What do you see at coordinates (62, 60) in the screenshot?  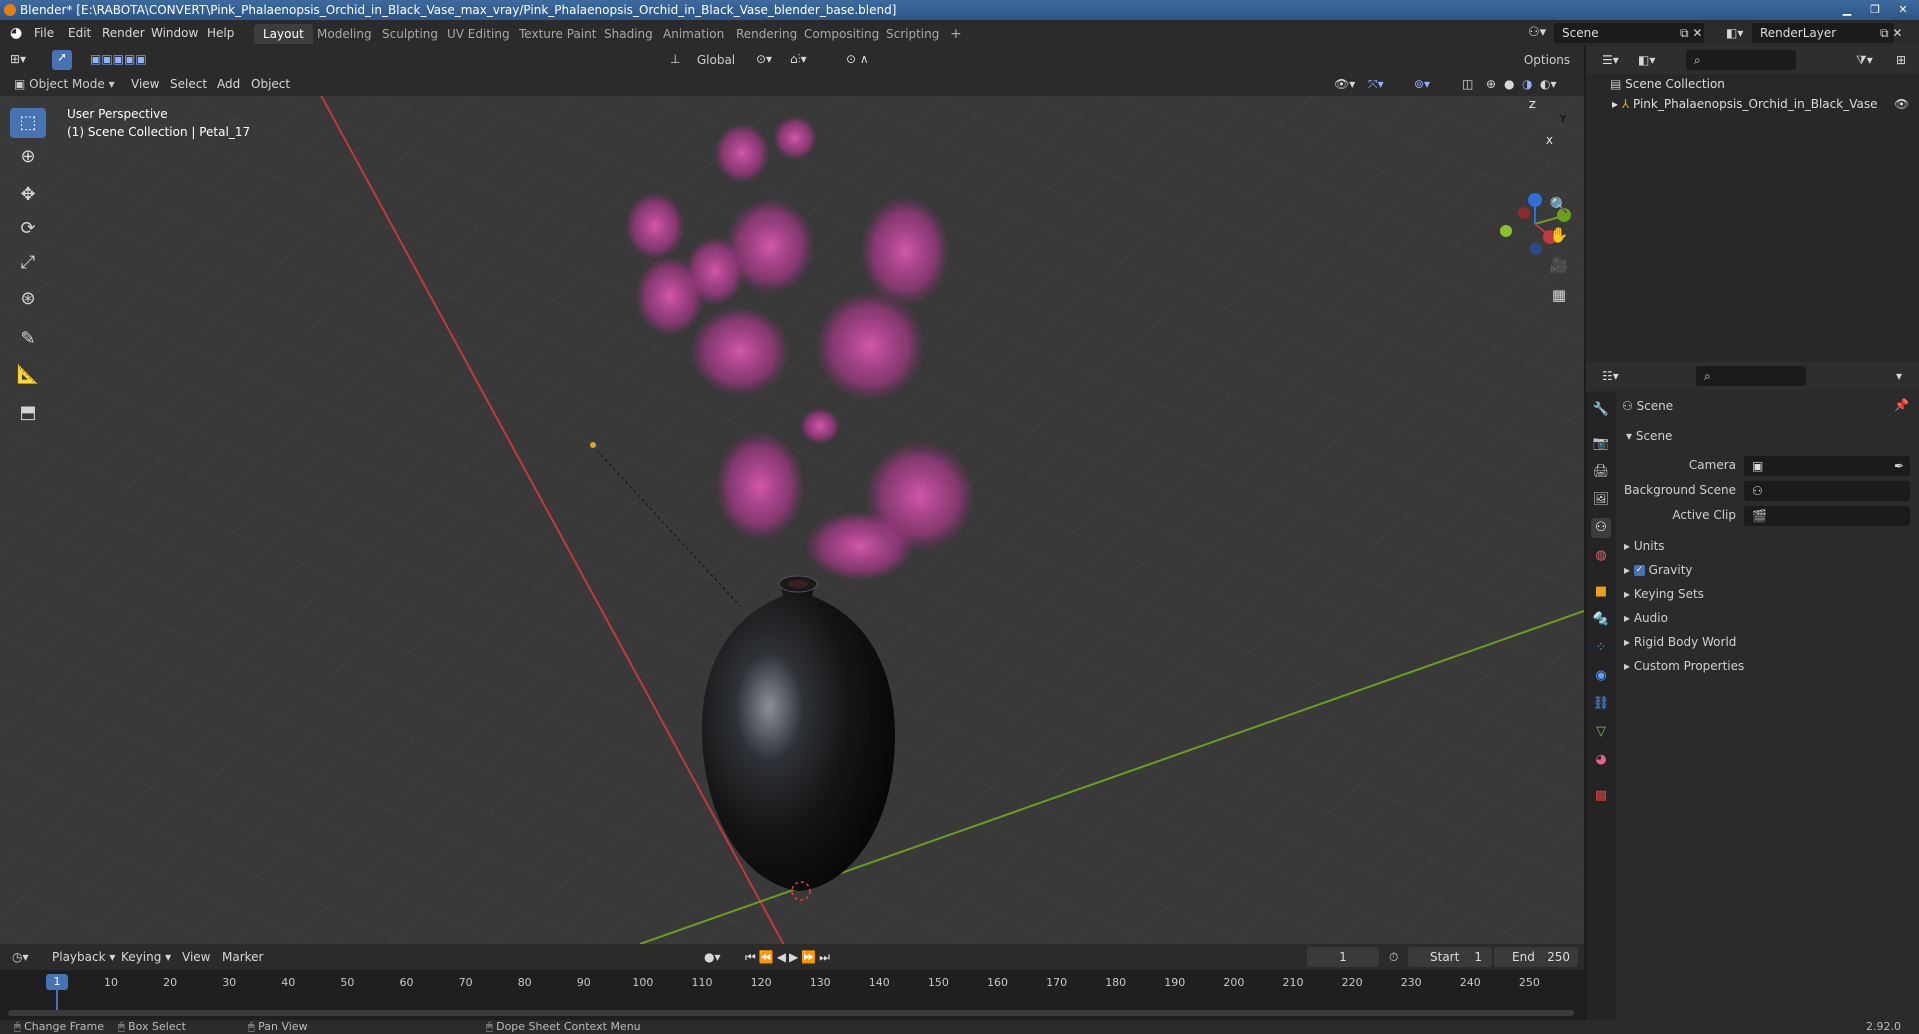 I see `select-tool-icon: ➚` at bounding box center [62, 60].